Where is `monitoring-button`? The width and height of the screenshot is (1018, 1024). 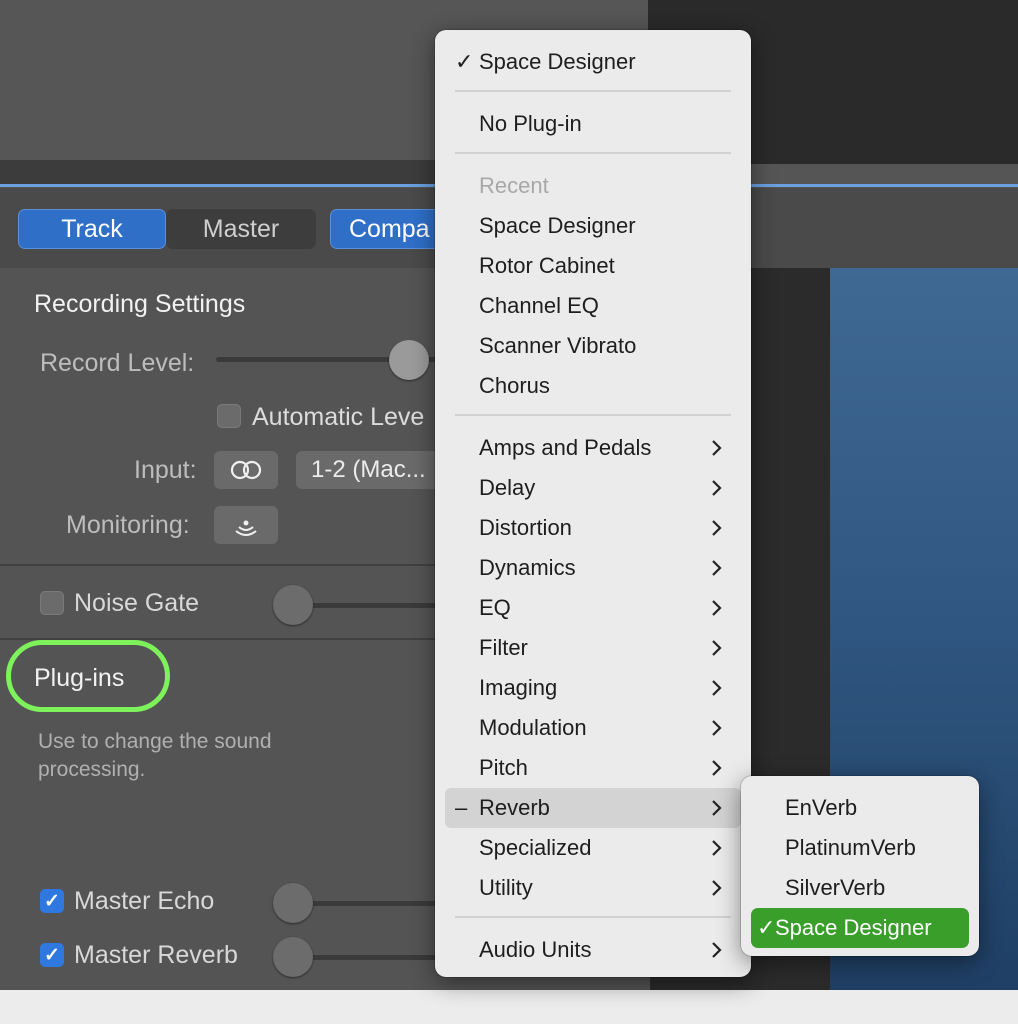 monitoring-button is located at coordinates (246, 525).